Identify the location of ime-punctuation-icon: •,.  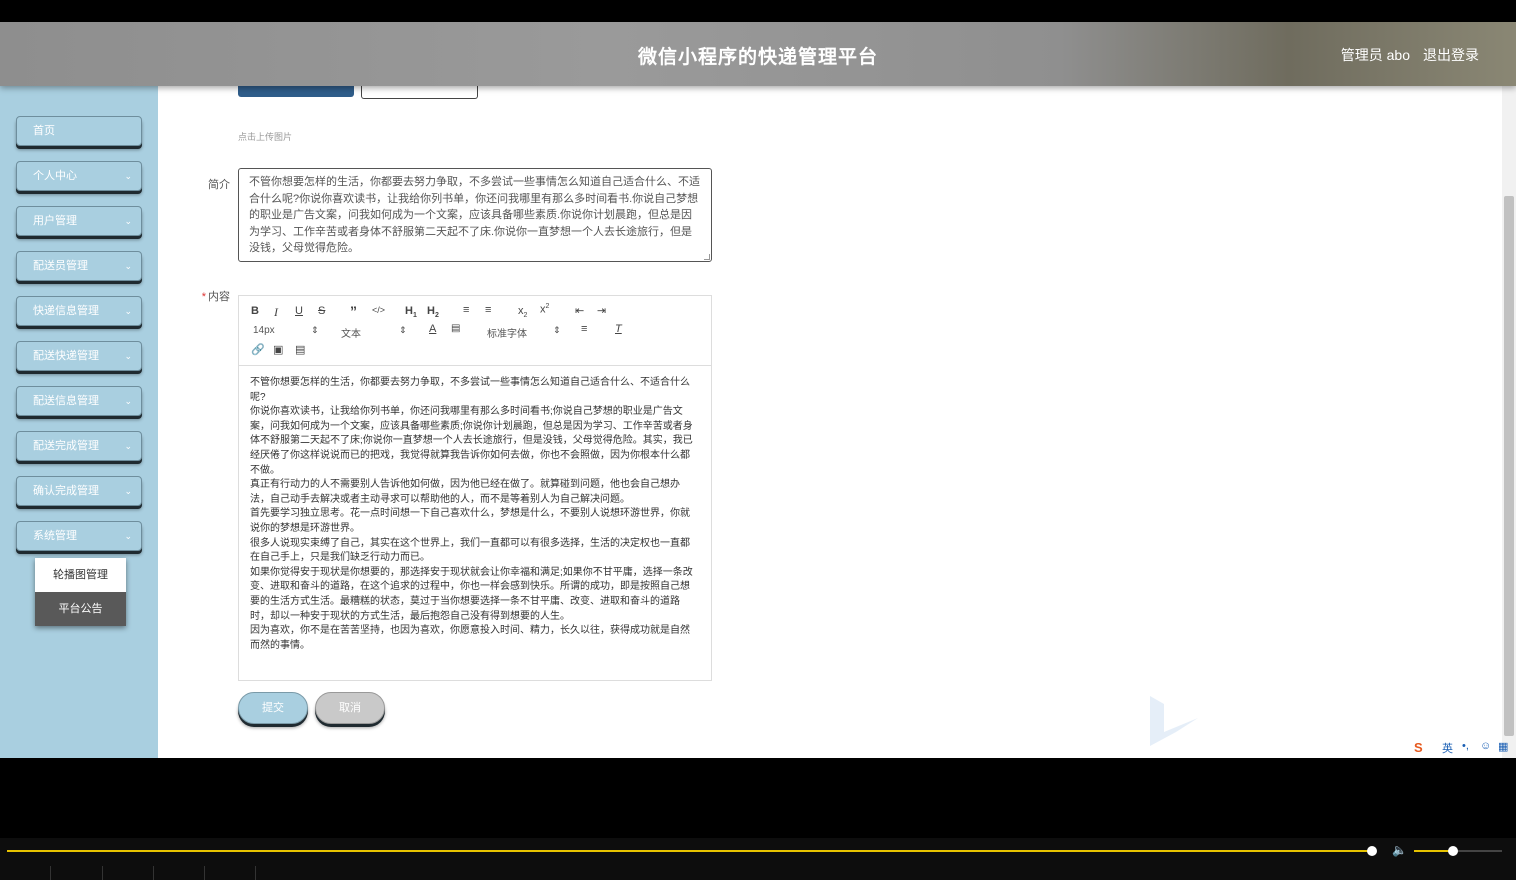
(1465, 746).